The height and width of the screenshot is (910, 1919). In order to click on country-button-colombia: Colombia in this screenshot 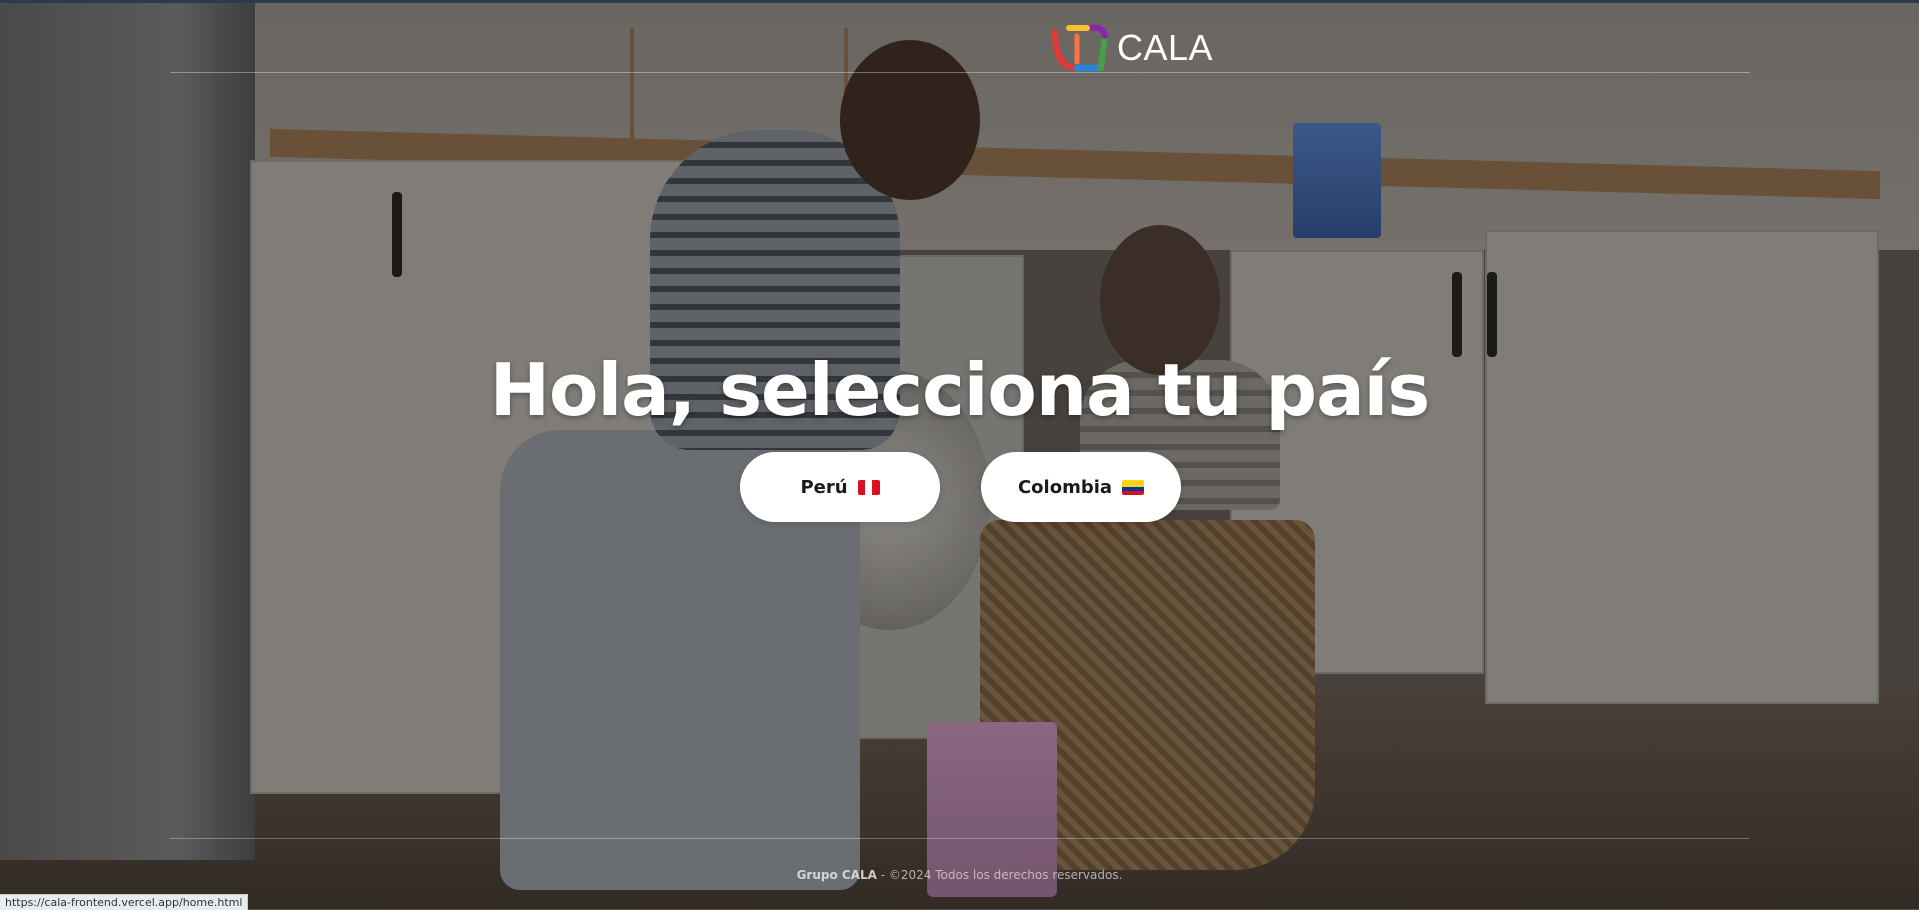, I will do `click(1081, 487)`.